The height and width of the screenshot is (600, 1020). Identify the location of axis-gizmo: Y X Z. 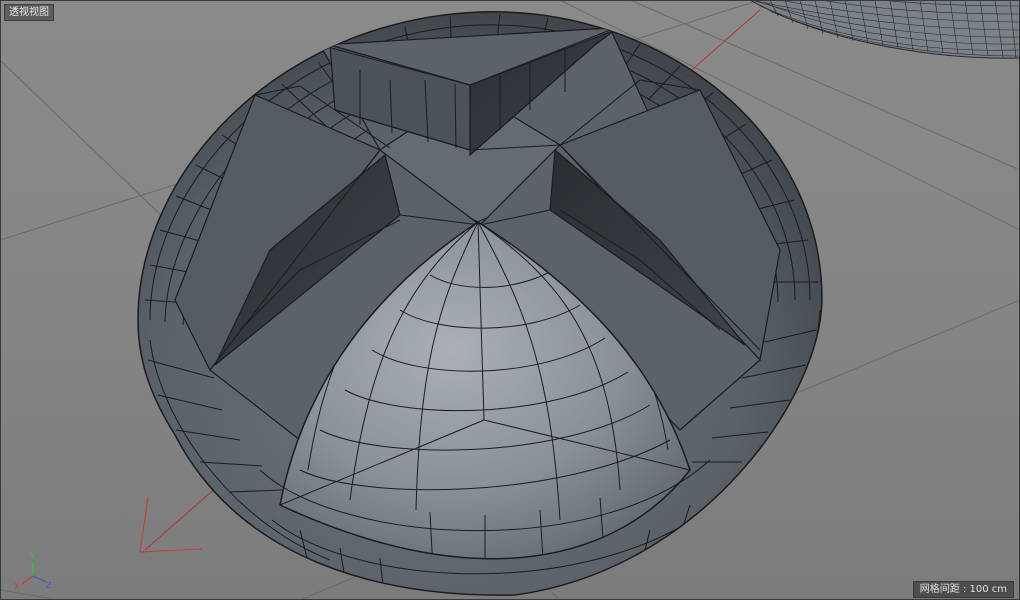
(33, 571).